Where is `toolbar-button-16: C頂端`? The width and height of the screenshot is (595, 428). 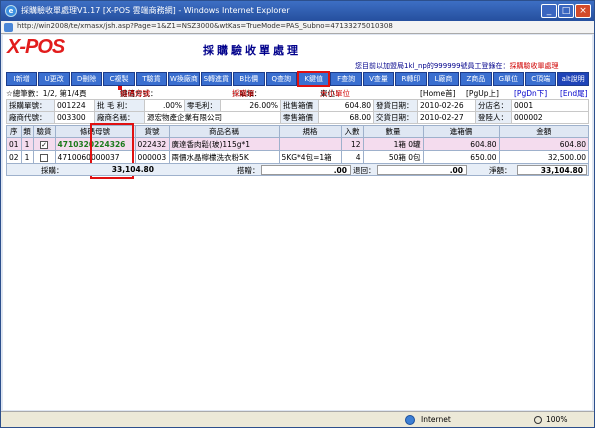
toolbar-button-16: C頂端 is located at coordinates (541, 79).